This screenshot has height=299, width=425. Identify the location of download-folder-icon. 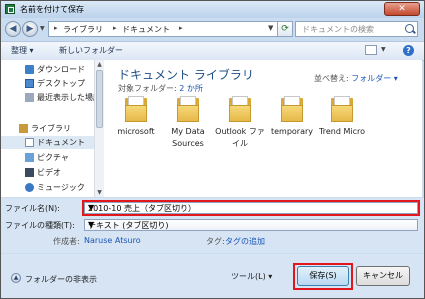
(29, 69).